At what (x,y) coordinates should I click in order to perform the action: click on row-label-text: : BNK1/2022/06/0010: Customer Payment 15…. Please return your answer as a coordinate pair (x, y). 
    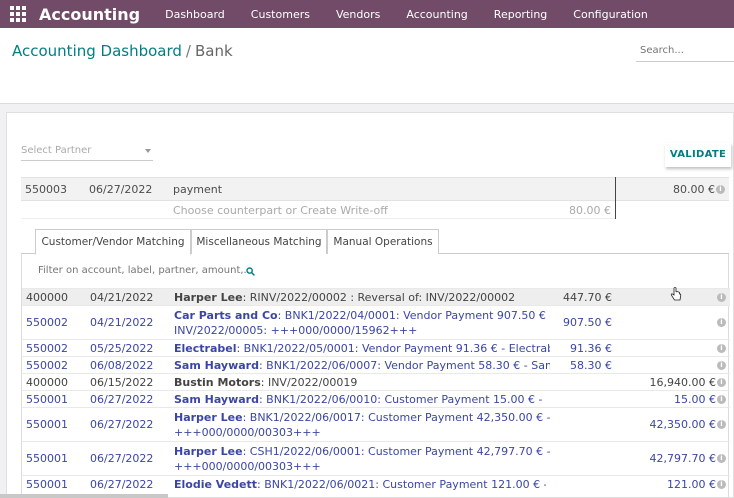
    Looking at the image, I should click on (402, 399).